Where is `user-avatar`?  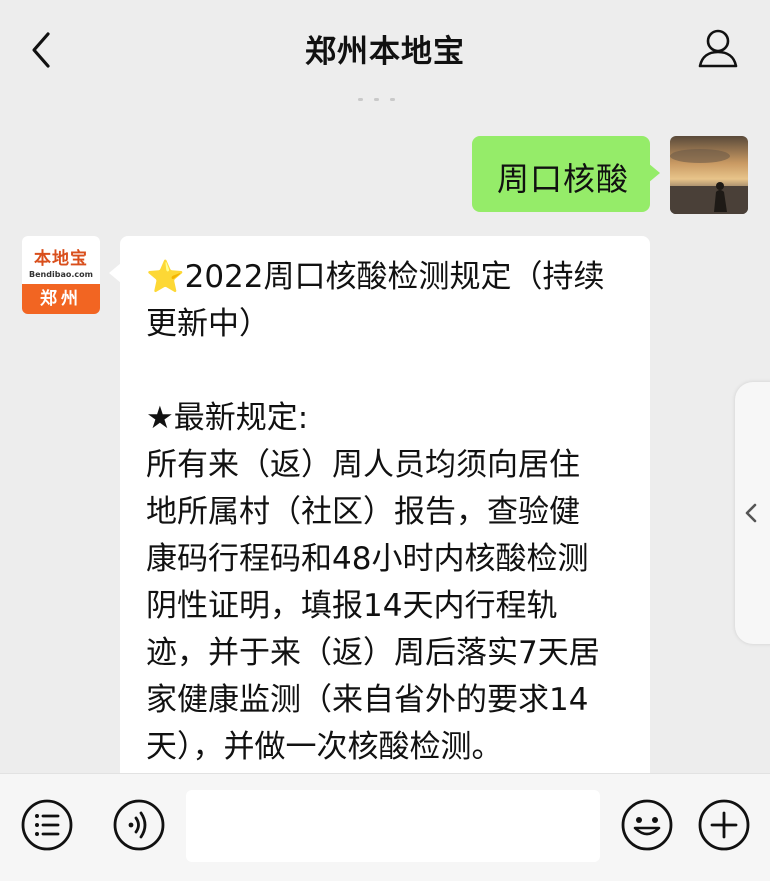 user-avatar is located at coordinates (709, 175).